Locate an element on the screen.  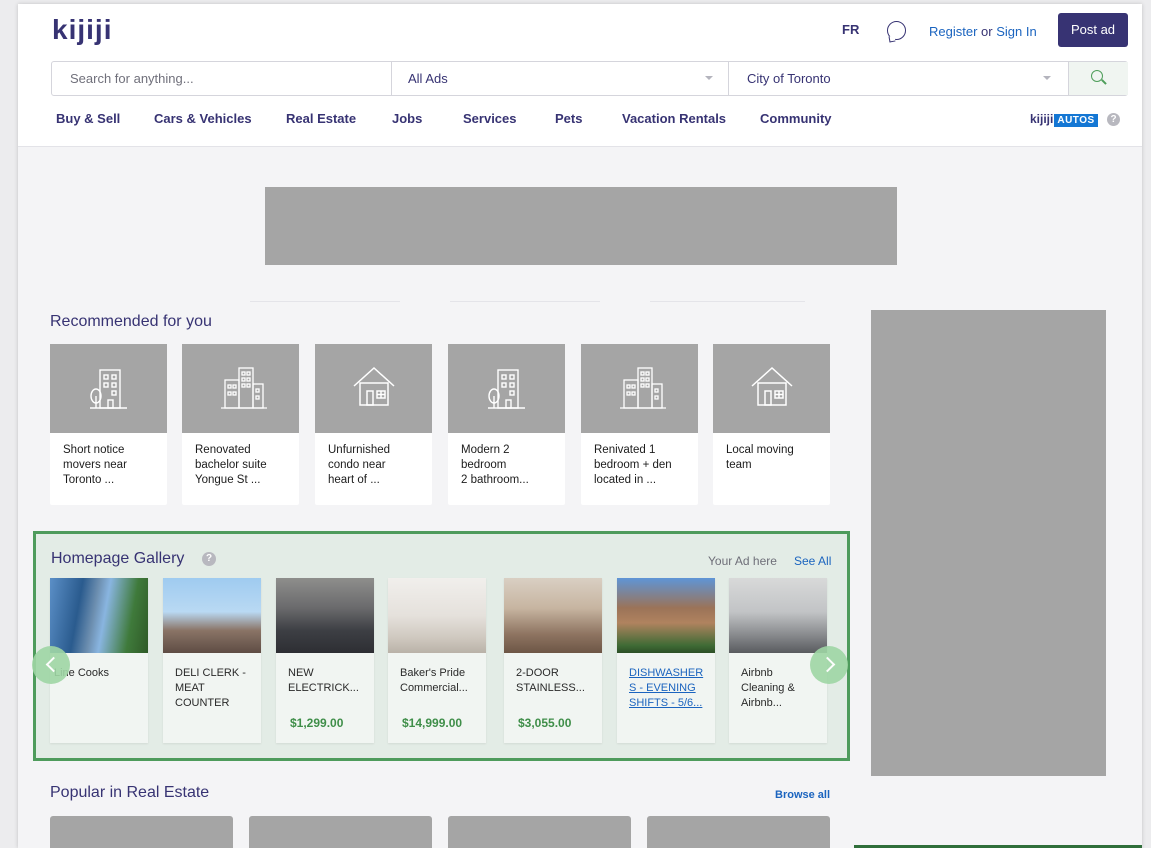
gallery-price: $3,055.00 is located at coordinates (545, 723).